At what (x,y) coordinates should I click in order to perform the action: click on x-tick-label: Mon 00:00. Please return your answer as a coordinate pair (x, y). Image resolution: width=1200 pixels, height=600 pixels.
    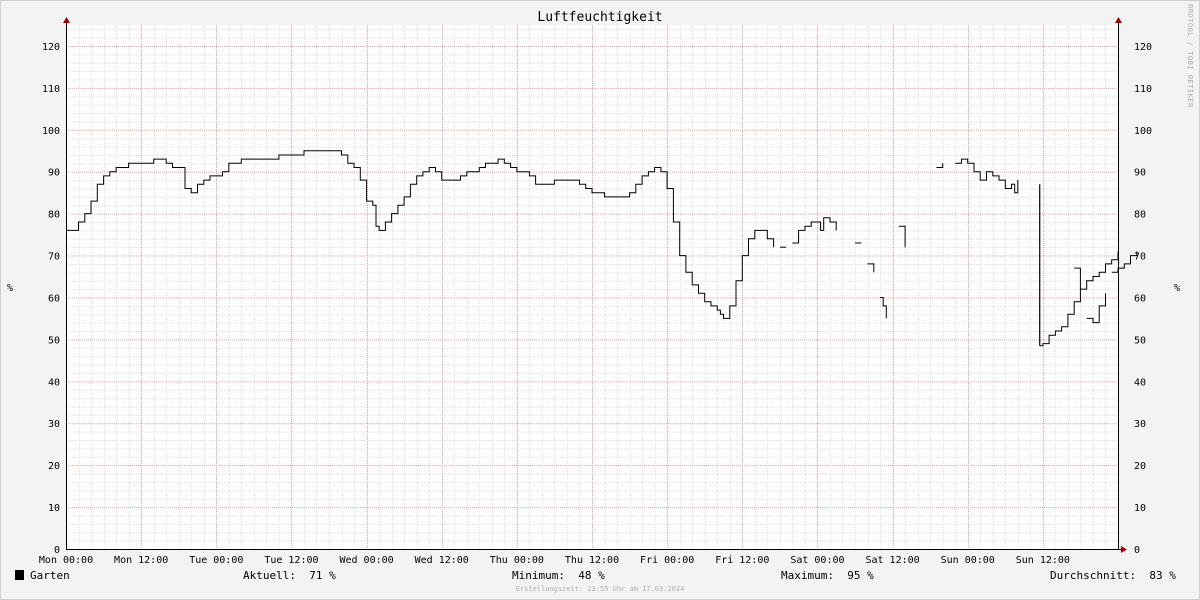
    Looking at the image, I should click on (66, 560).